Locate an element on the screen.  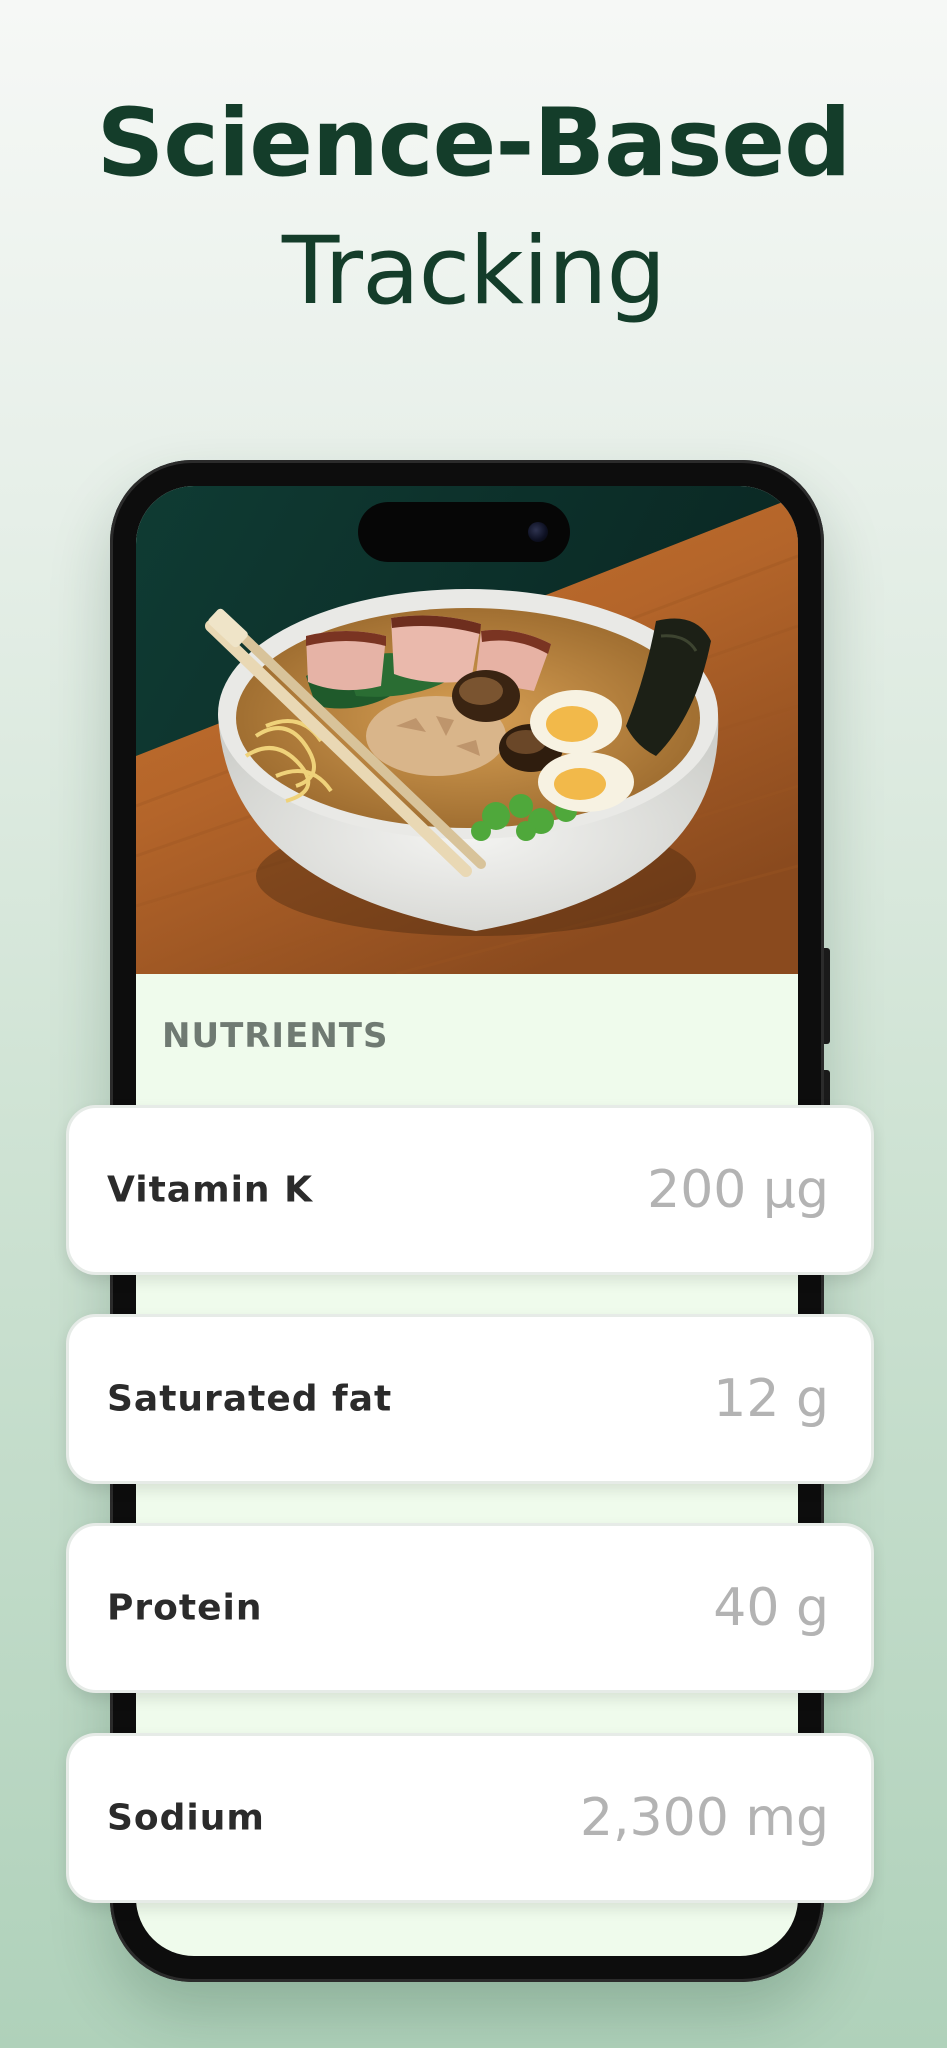
page-headline: Science-Based Tracking is located at coordinates (473, 208).